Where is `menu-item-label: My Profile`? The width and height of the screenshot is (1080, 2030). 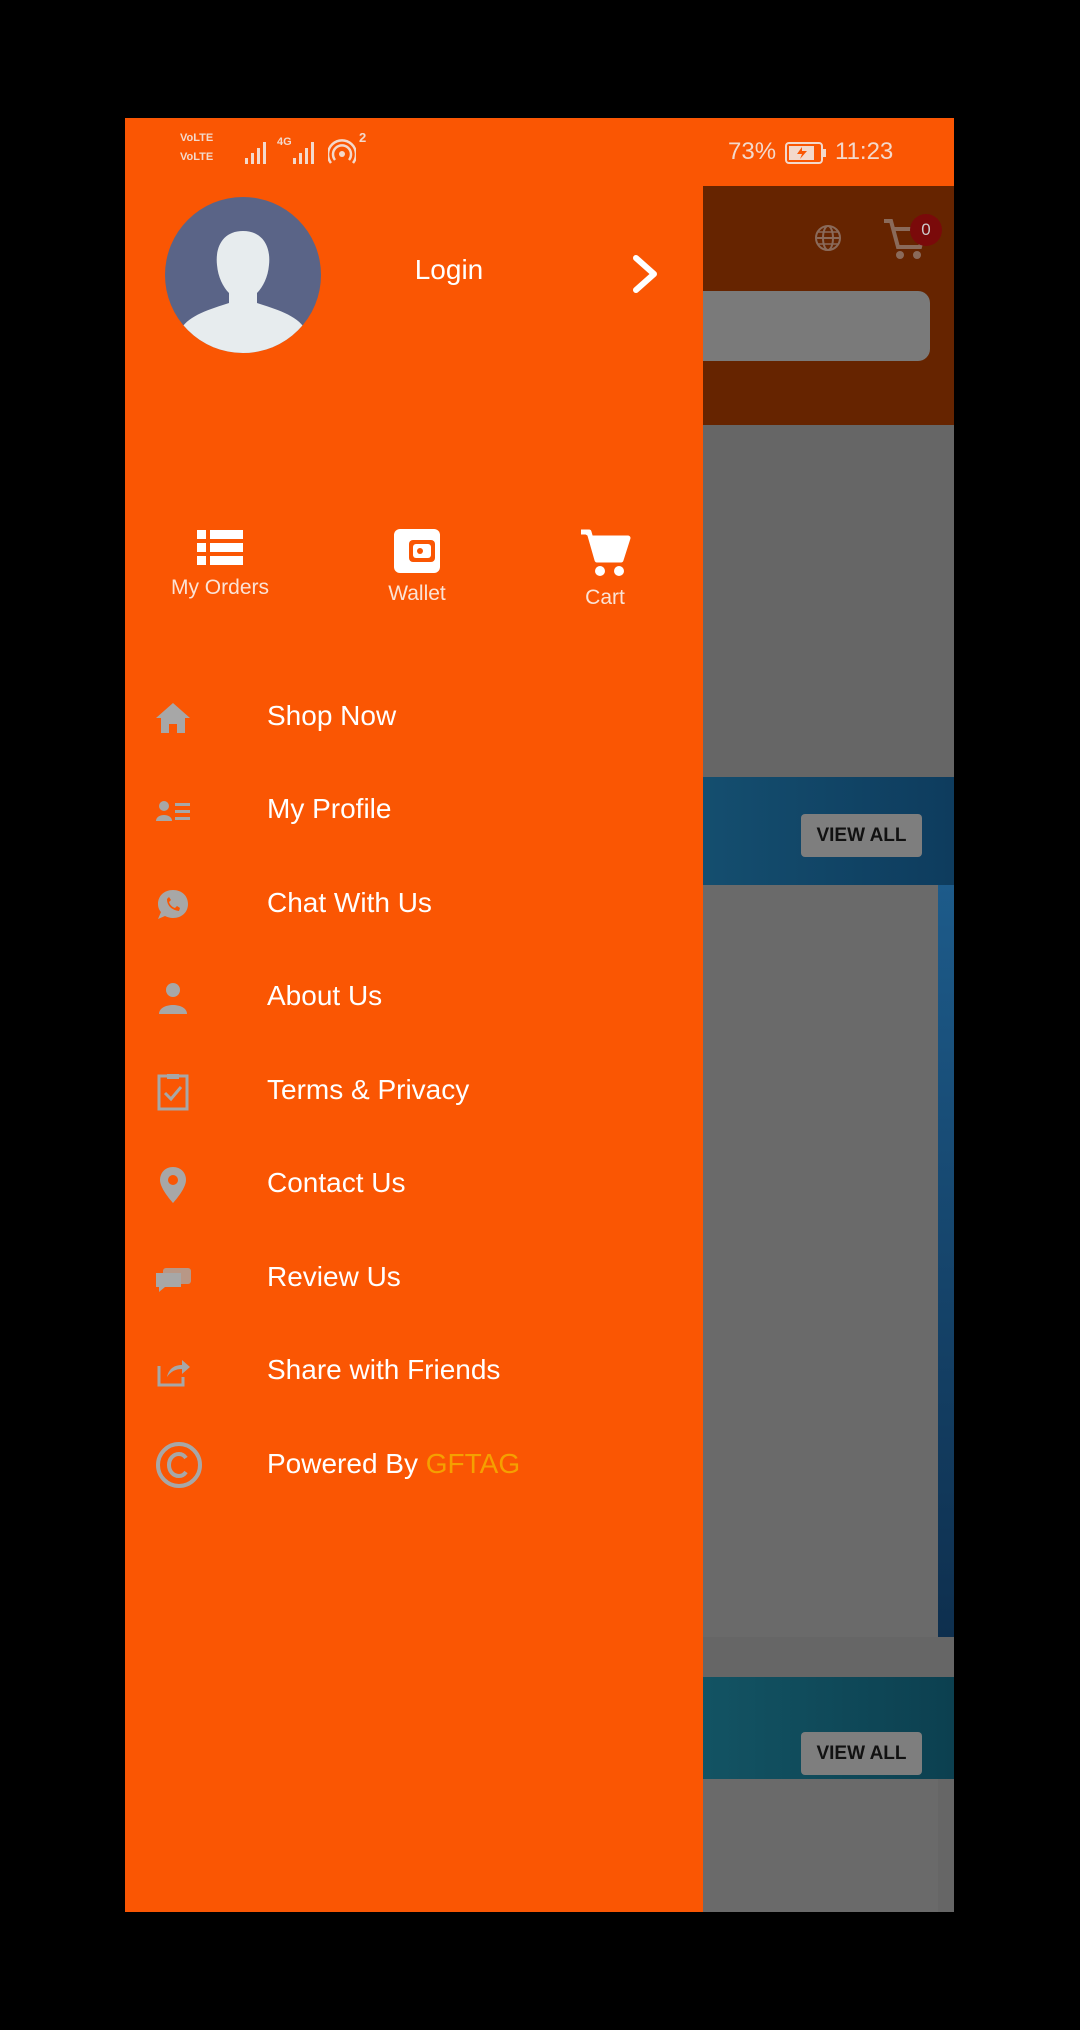 menu-item-label: My Profile is located at coordinates (329, 808).